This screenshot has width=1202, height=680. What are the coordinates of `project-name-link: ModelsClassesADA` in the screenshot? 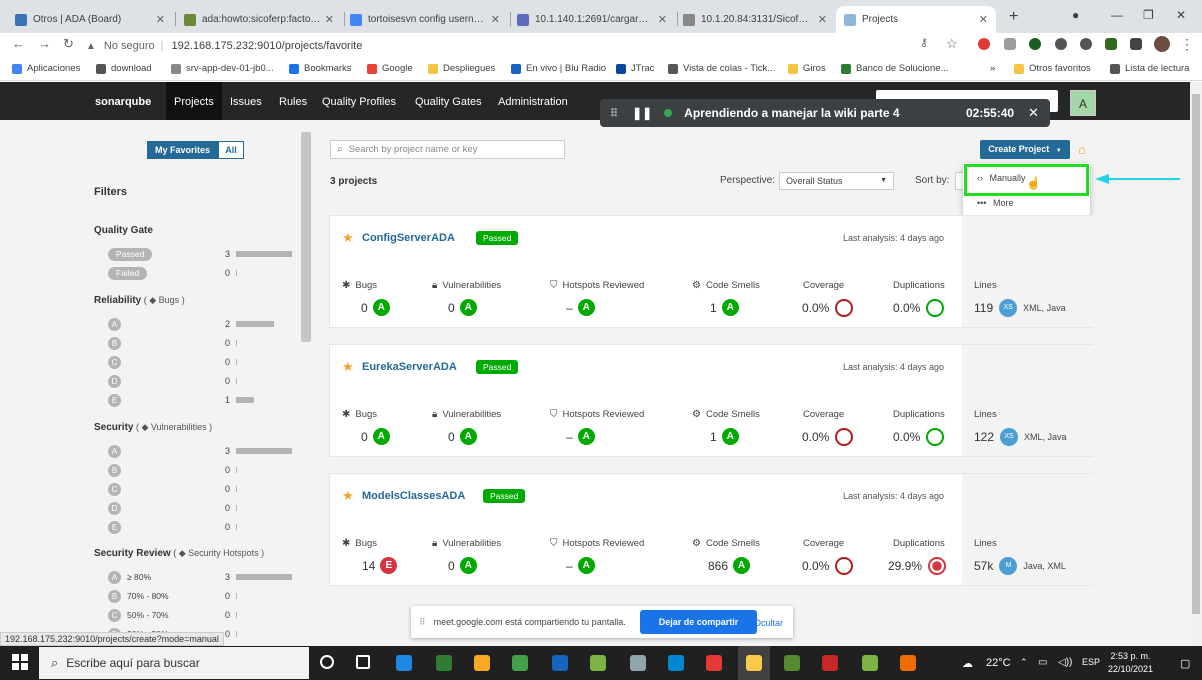 It's located at (413, 496).